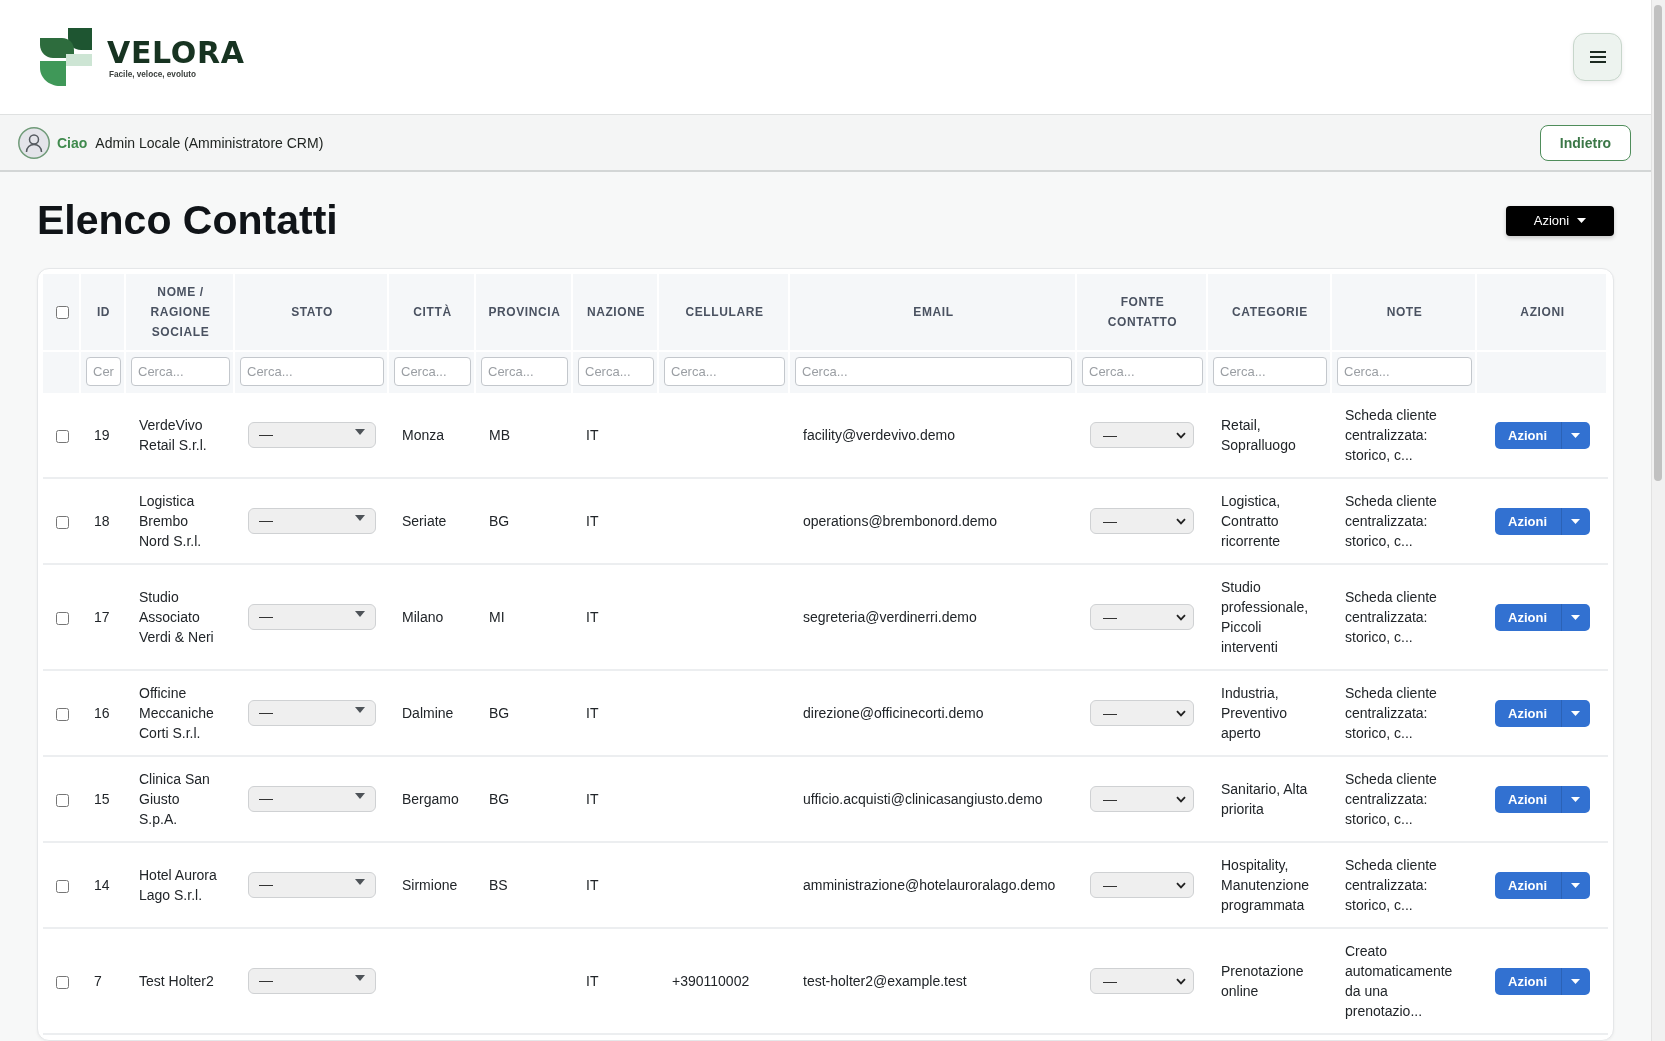  What do you see at coordinates (103, 312) in the screenshot?
I see `column-header: ID` at bounding box center [103, 312].